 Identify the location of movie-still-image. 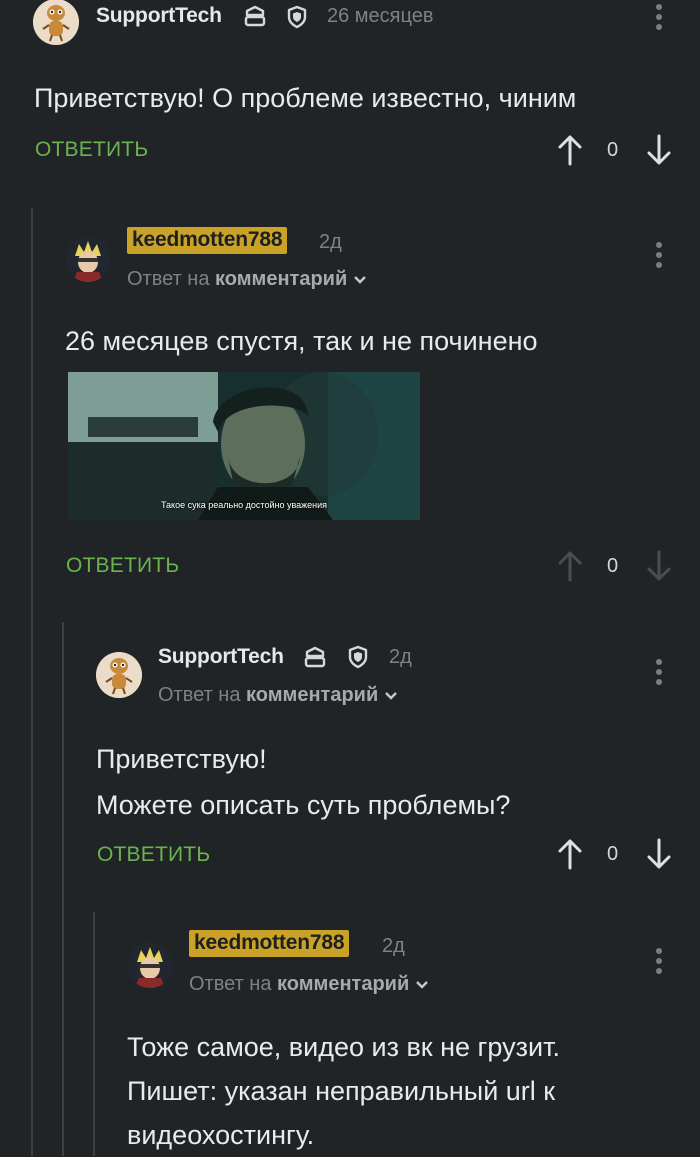
(244, 446).